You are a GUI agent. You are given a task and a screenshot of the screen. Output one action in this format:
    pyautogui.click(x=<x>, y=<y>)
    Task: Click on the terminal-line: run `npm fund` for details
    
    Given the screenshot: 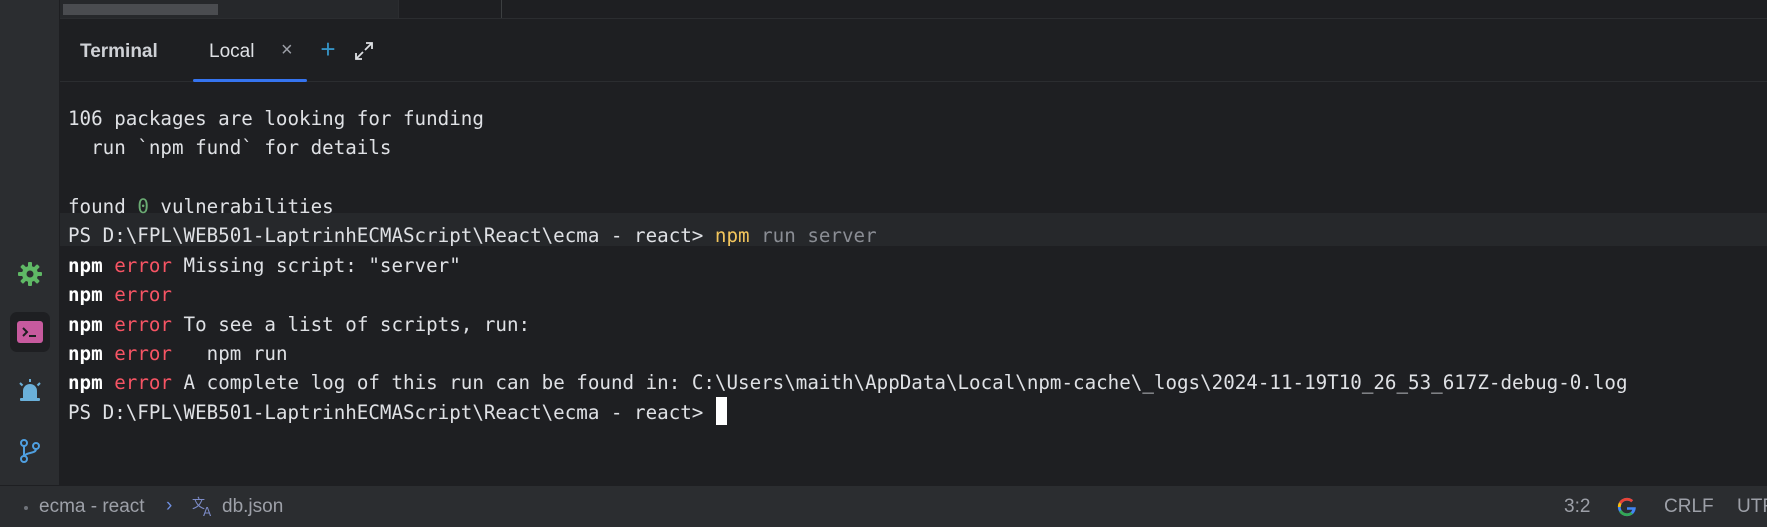 What is the action you would take?
    pyautogui.click(x=229, y=147)
    